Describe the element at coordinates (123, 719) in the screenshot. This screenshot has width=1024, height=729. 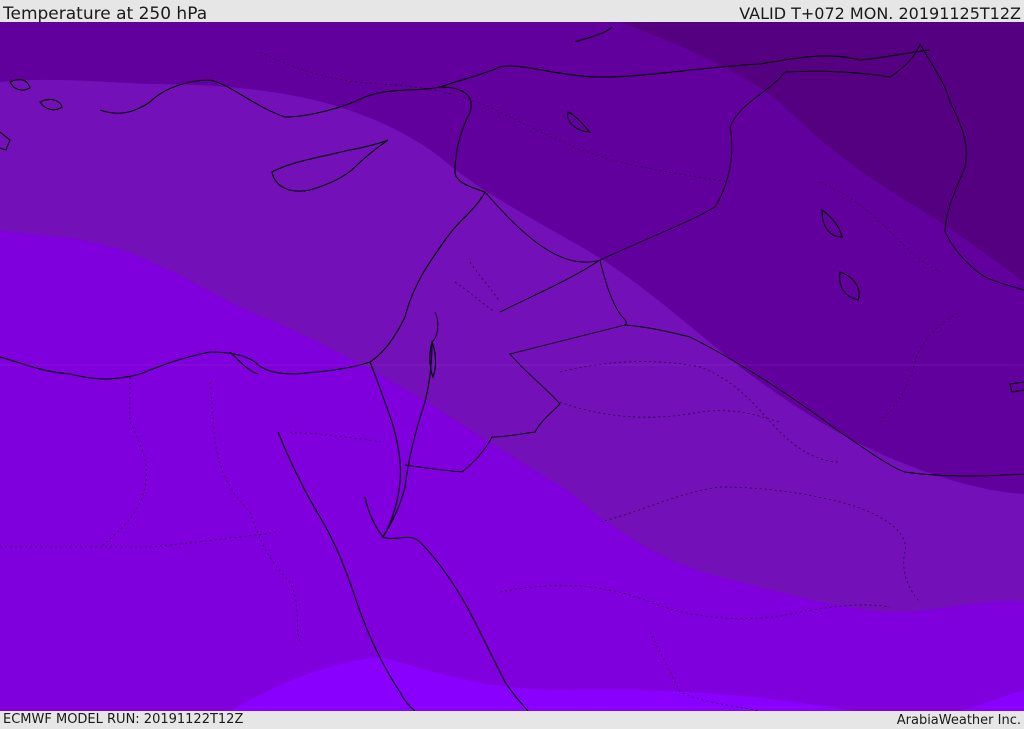
I see `model-run: ECMWF MODEL RUN: 20191122T12Z` at that location.